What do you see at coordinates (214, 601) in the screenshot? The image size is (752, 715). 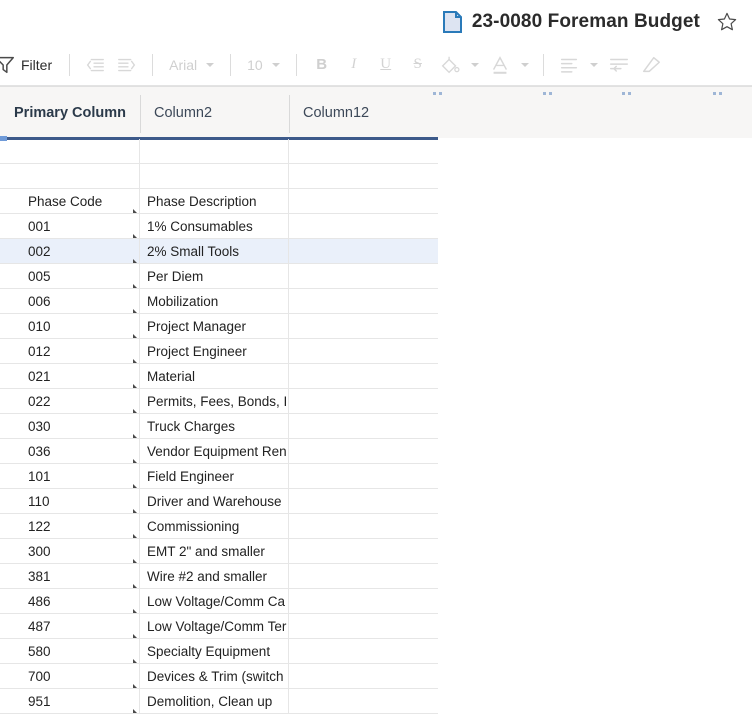 I see `cell-column2: Low Voltage/Comm Ca` at bounding box center [214, 601].